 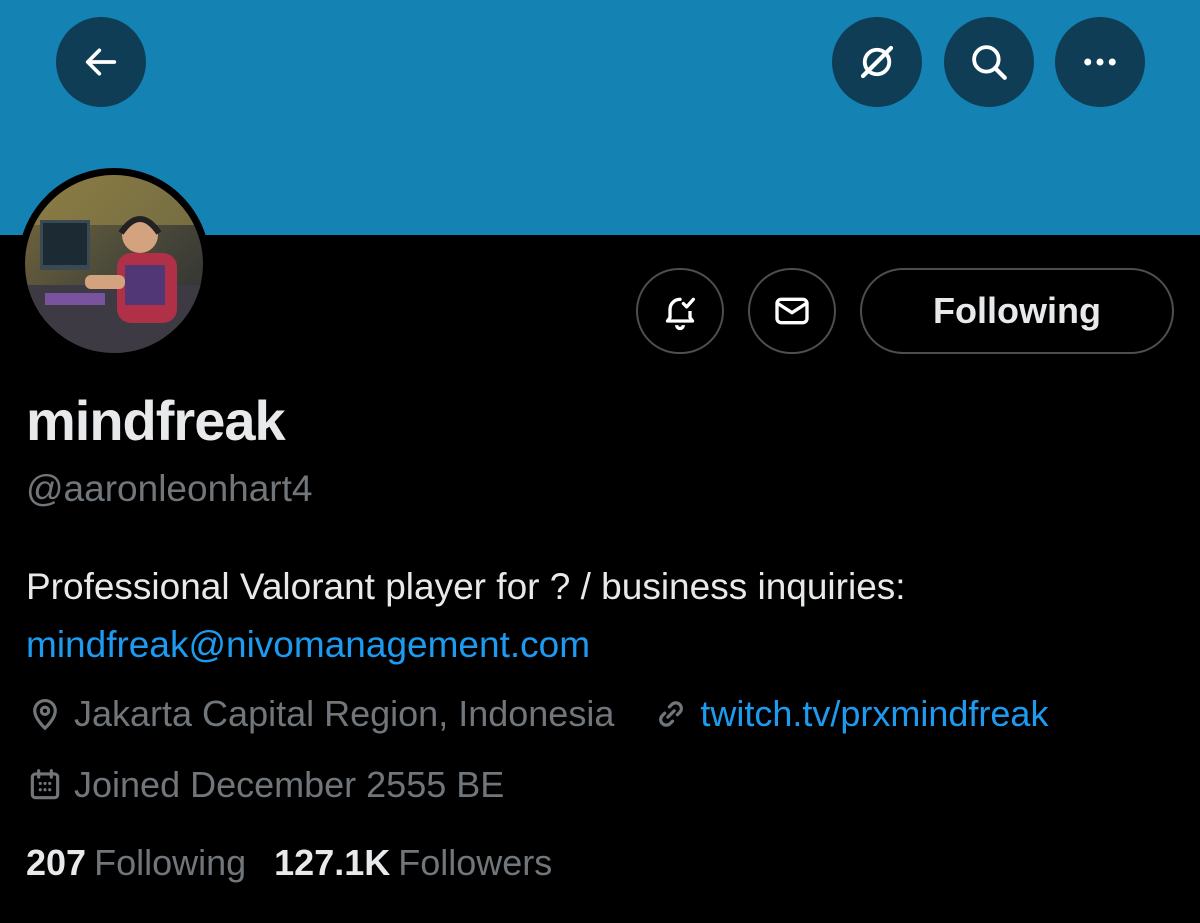 I want to click on location-text: Jakarta Capital Region, Indonesia, so click(x=344, y=713).